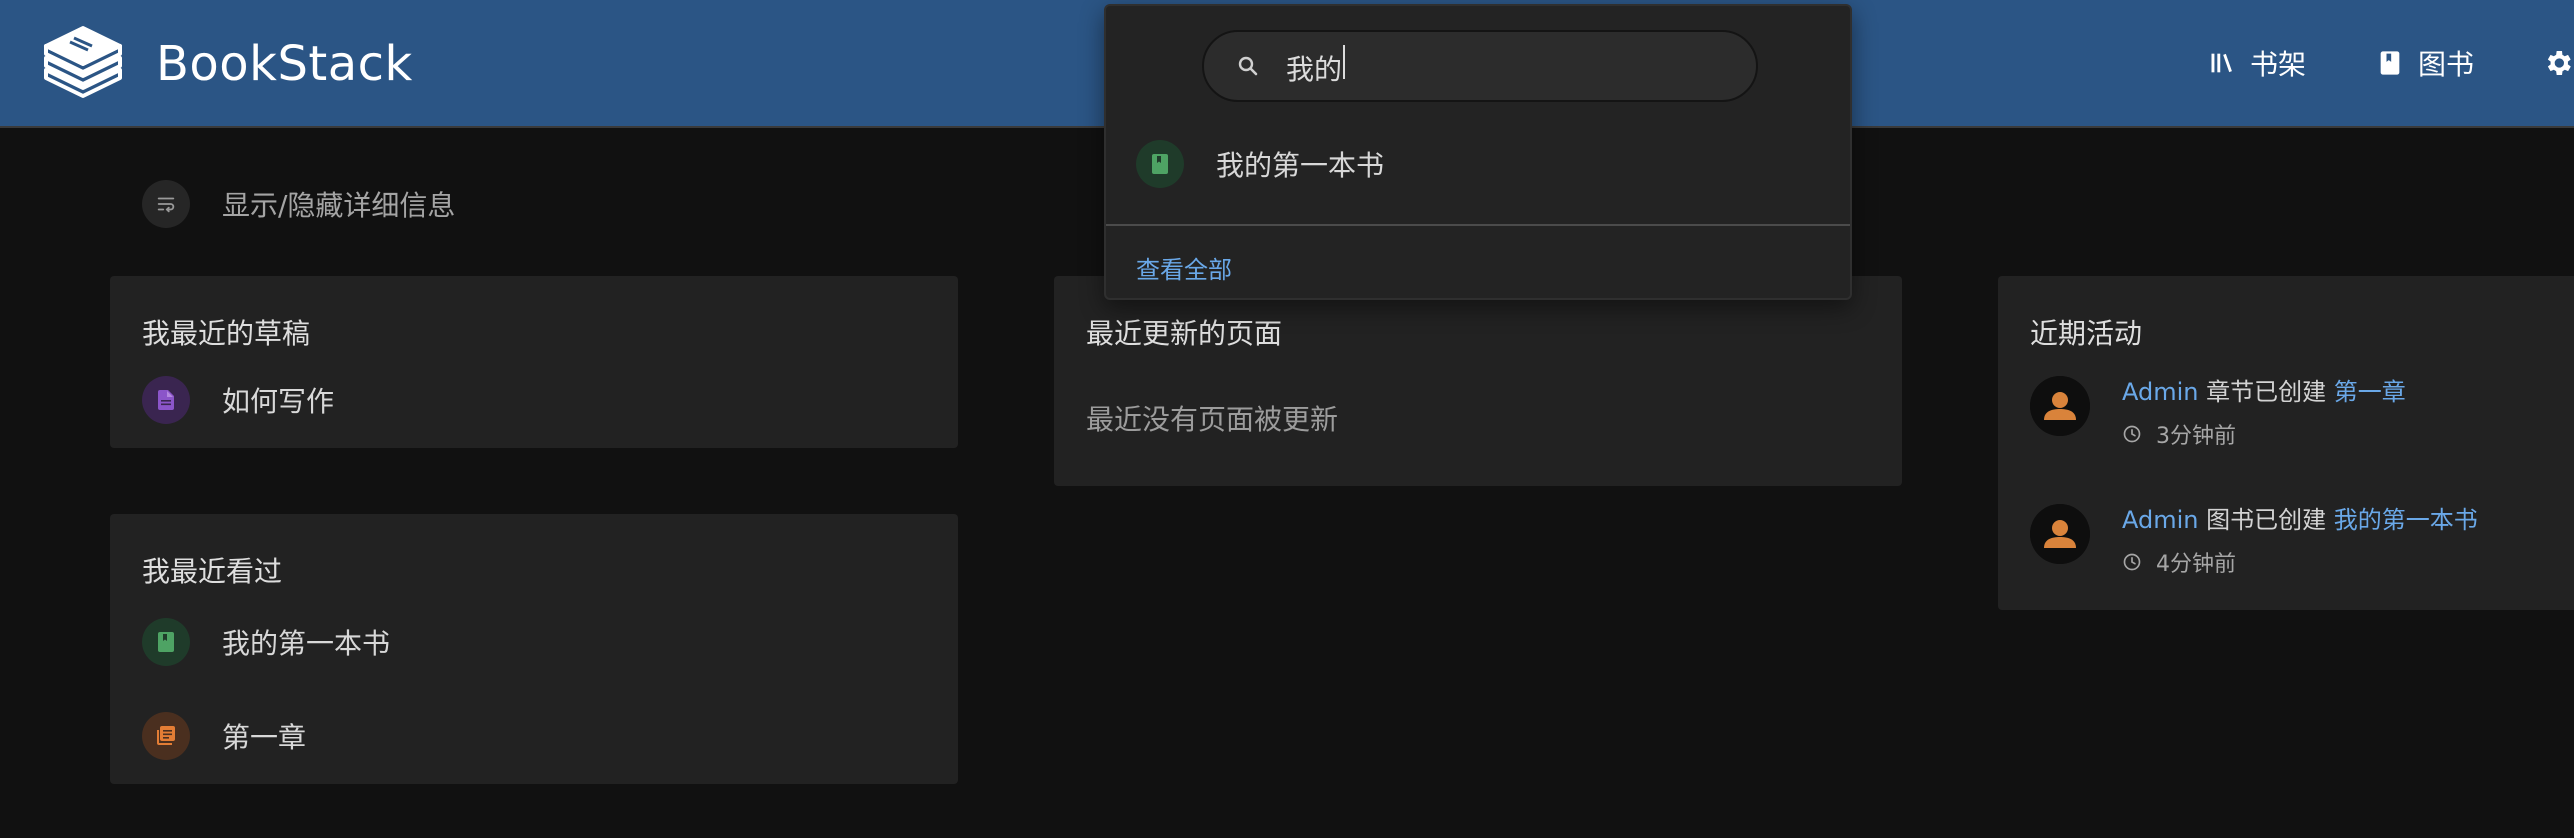 Image resolution: width=2574 pixels, height=838 pixels. Describe the element at coordinates (212, 571) in the screenshot. I see `recently-viewed-title: 我最近看过` at that location.